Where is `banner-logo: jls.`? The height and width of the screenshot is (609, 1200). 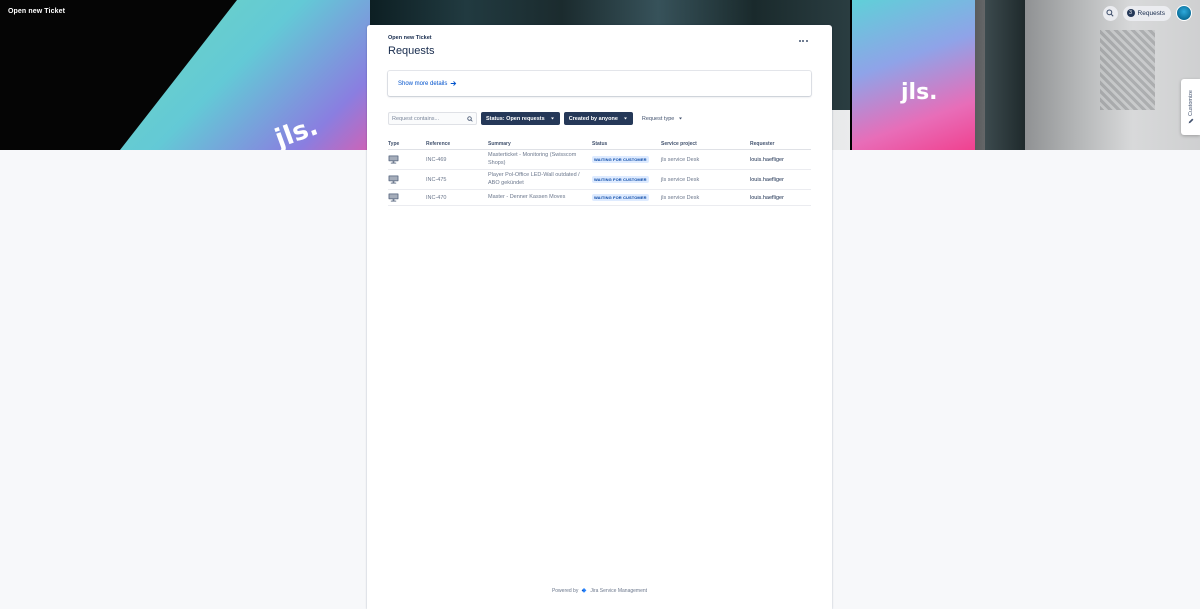
banner-logo: jls. is located at coordinates (919, 92).